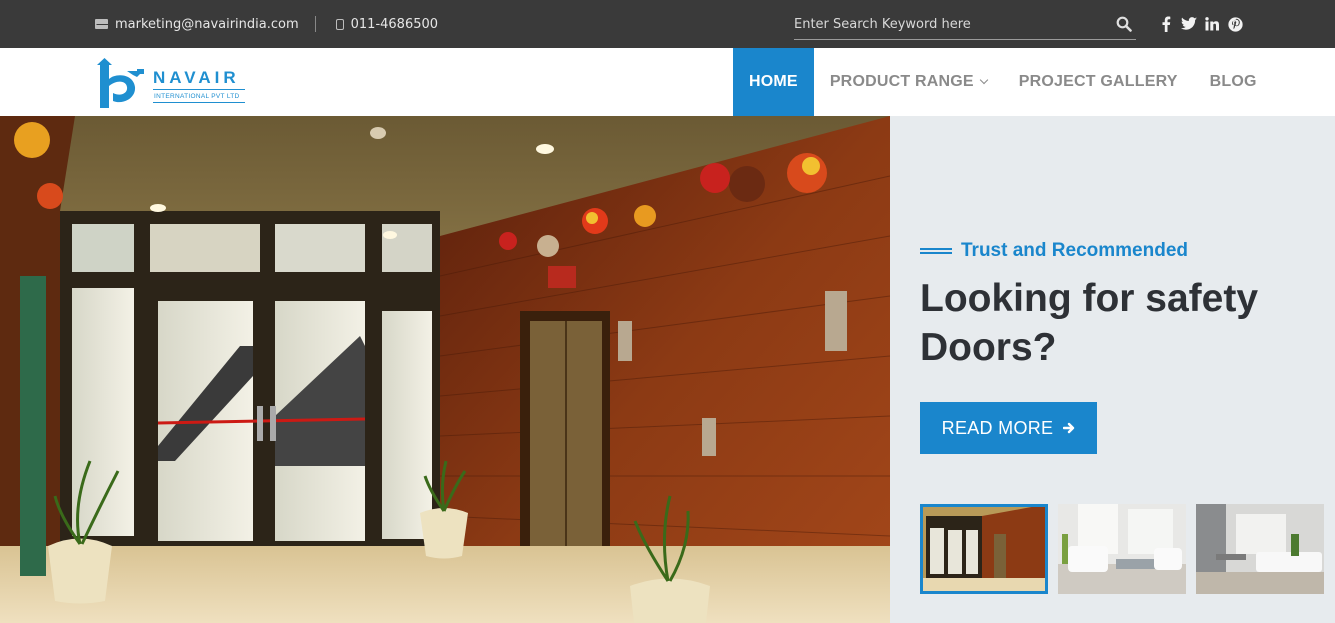 This screenshot has height=623, width=1335. Describe the element at coordinates (1189, 24) in the screenshot. I see `twitter-icon` at that location.